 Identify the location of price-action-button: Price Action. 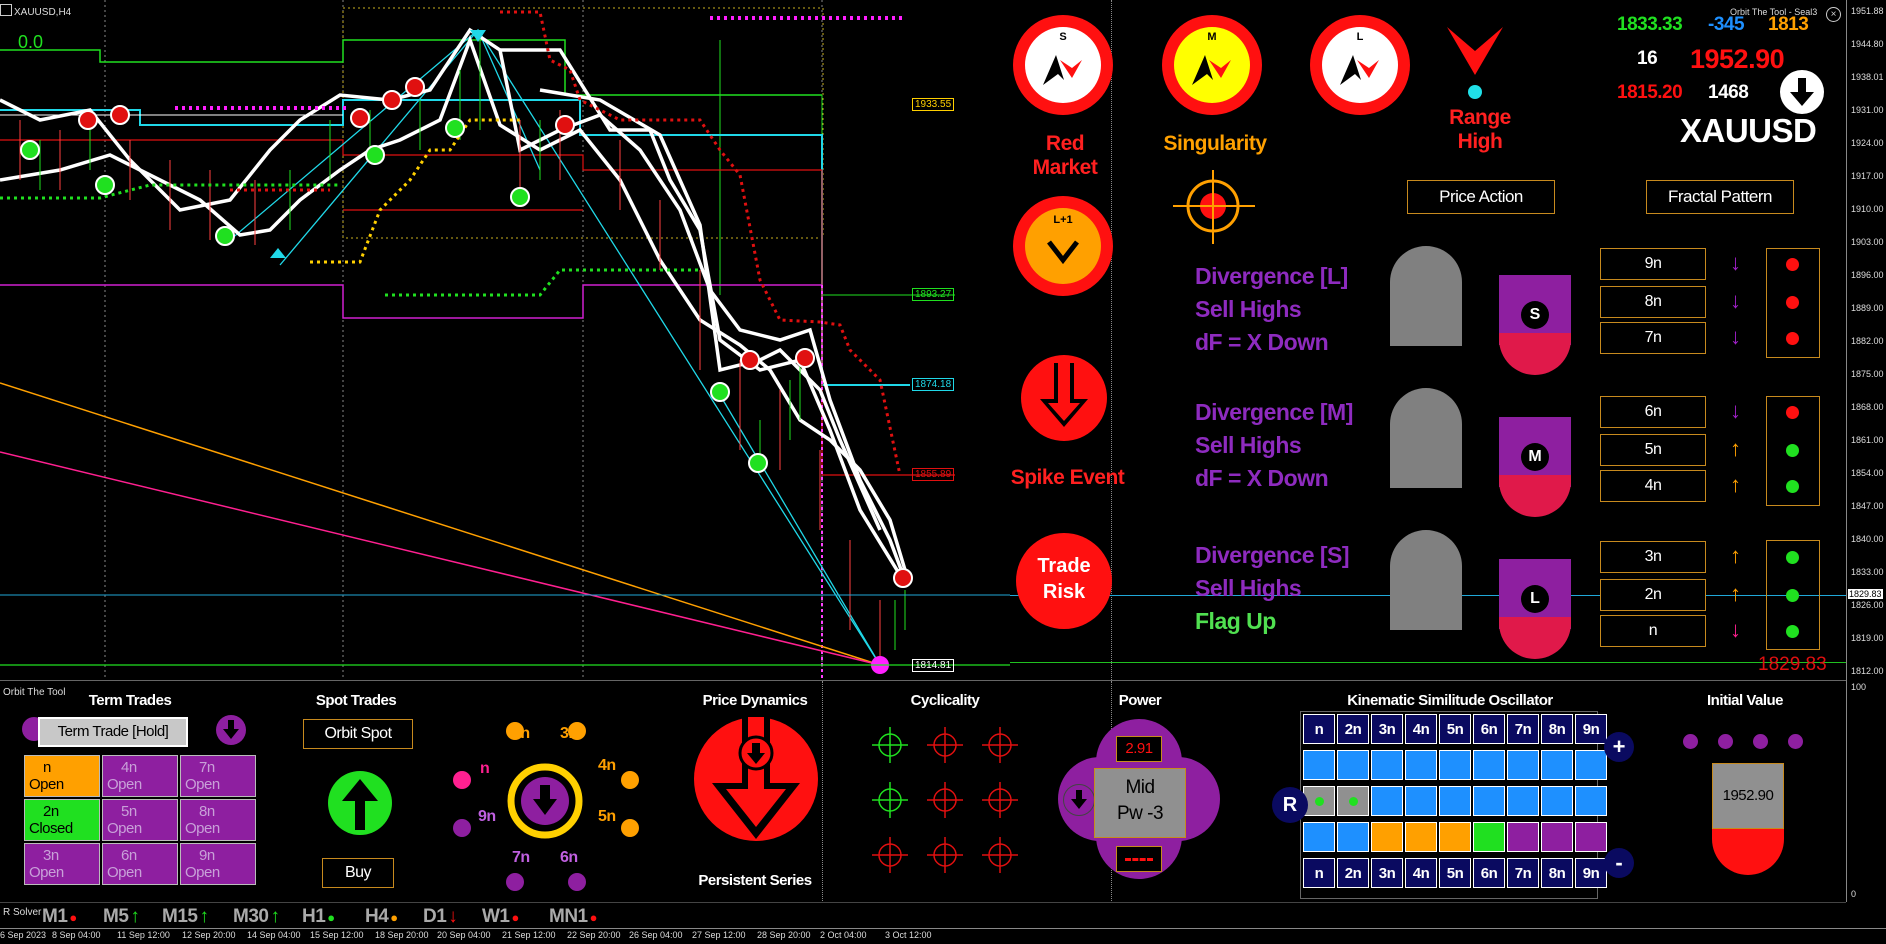
(1481, 197).